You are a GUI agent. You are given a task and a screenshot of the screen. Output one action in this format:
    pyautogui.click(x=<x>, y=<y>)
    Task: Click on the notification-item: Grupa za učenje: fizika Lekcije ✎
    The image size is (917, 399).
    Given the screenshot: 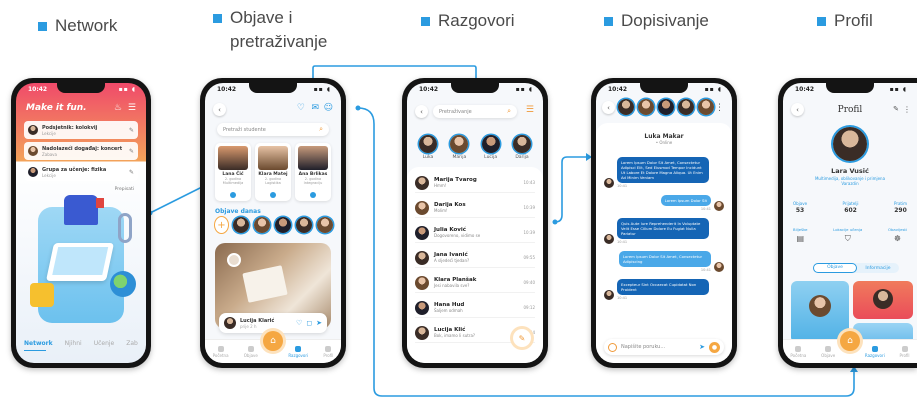 What is the action you would take?
    pyautogui.click(x=81, y=172)
    